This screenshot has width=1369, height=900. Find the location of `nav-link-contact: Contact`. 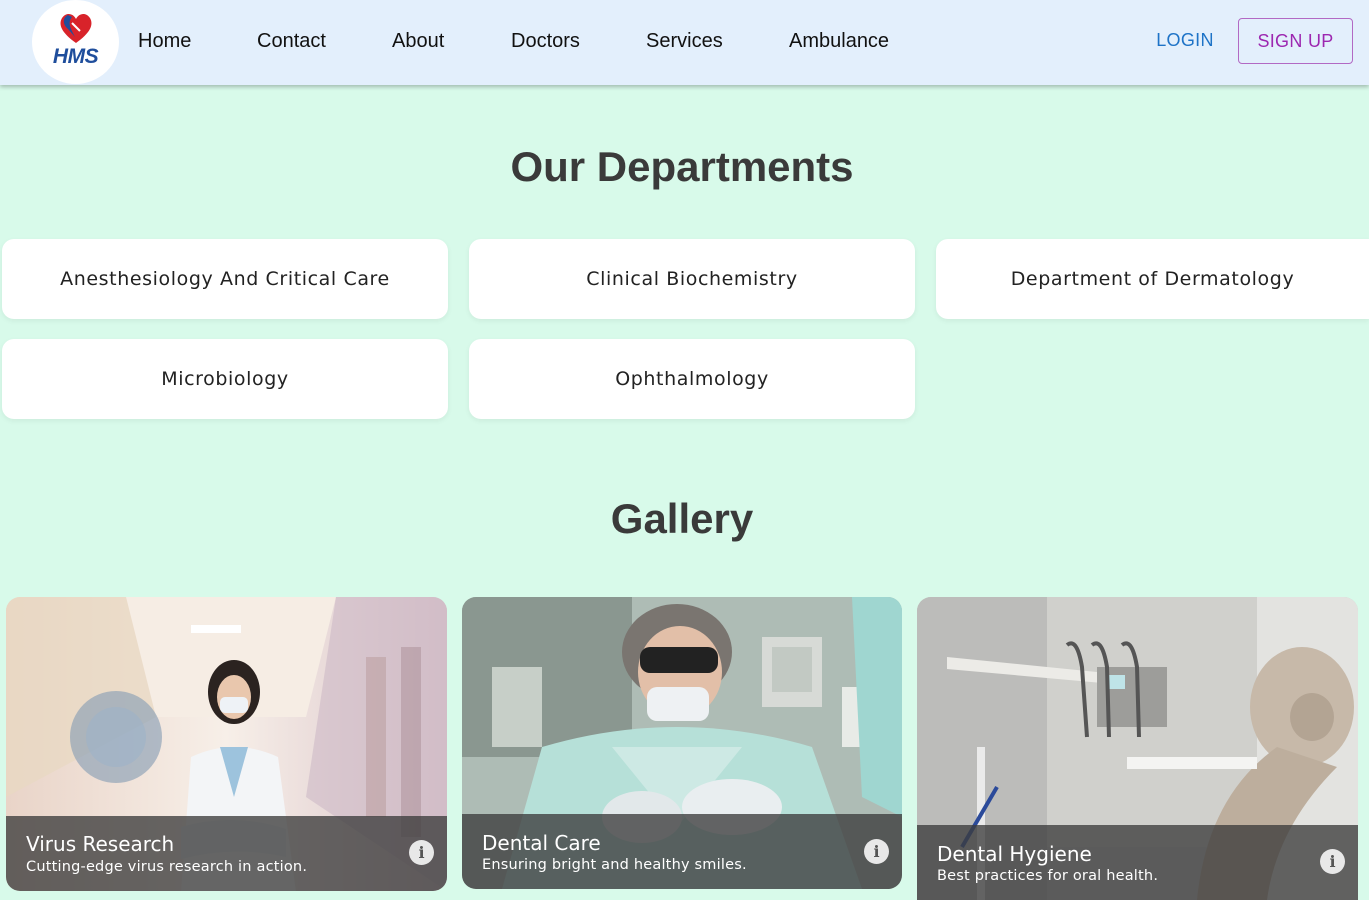

nav-link-contact: Contact is located at coordinates (291, 41).